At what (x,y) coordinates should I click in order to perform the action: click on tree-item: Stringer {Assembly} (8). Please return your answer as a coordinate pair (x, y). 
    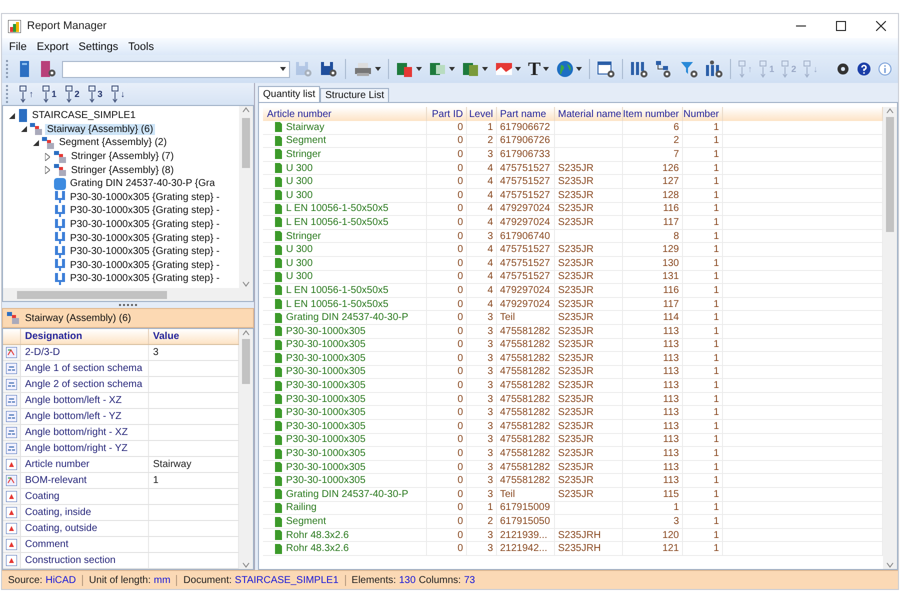
    Looking at the image, I should click on (122, 170).